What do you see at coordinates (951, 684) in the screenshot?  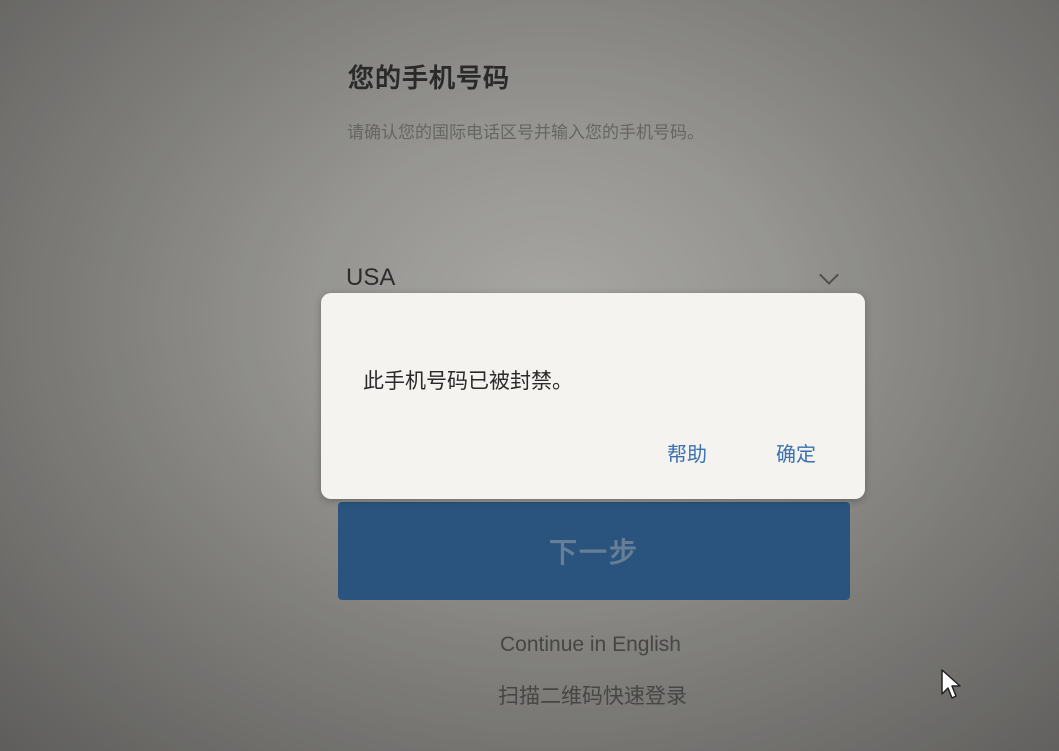 I see `mouse-cursor-icon` at bounding box center [951, 684].